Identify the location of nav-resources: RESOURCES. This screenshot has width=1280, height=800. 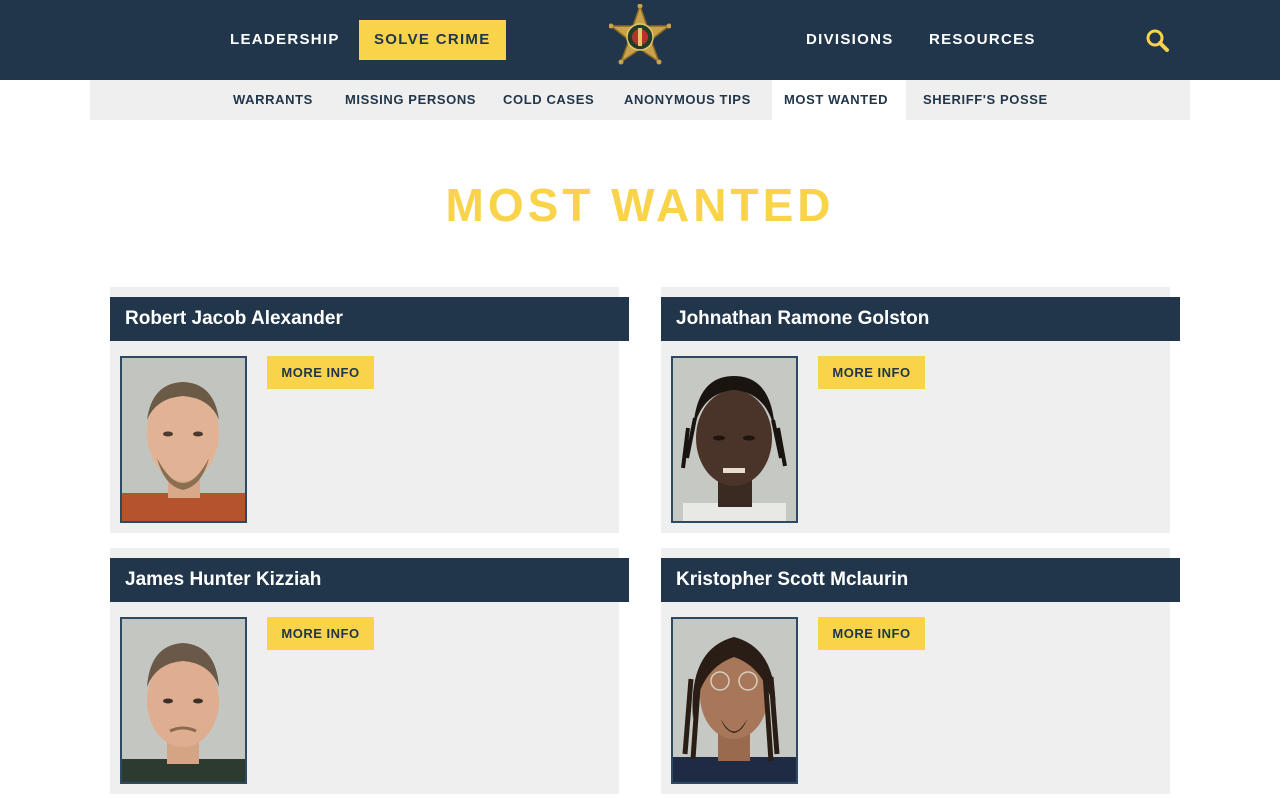
(982, 40).